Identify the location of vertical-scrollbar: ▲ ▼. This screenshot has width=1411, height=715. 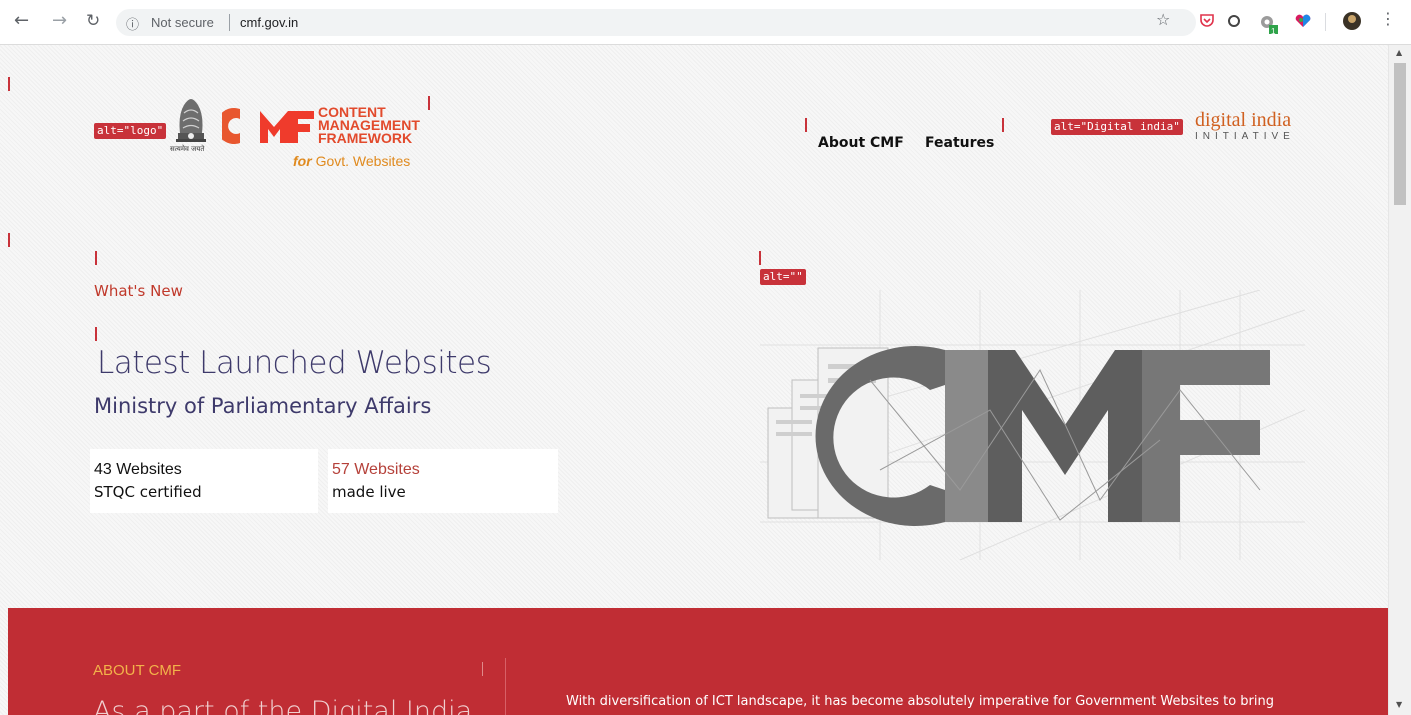
(1399, 380).